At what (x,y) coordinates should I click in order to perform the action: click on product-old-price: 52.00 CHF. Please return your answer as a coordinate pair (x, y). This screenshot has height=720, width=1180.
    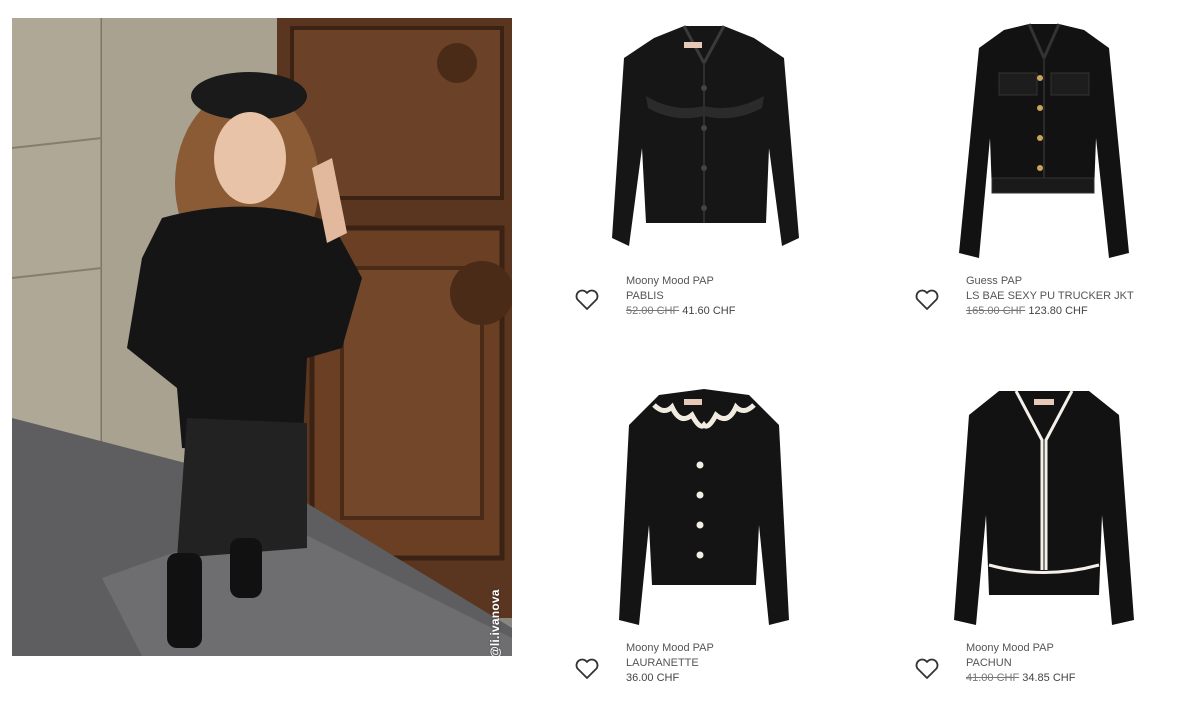
    Looking at the image, I should click on (653, 311).